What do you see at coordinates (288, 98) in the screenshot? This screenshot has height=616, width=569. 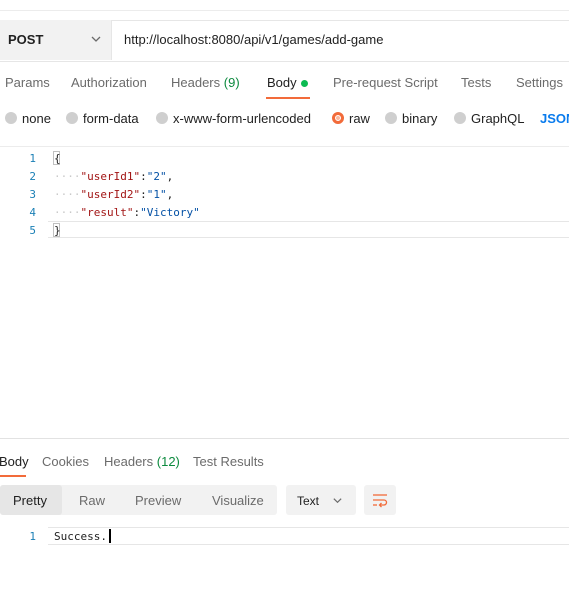 I see `active-tab-indicator` at bounding box center [288, 98].